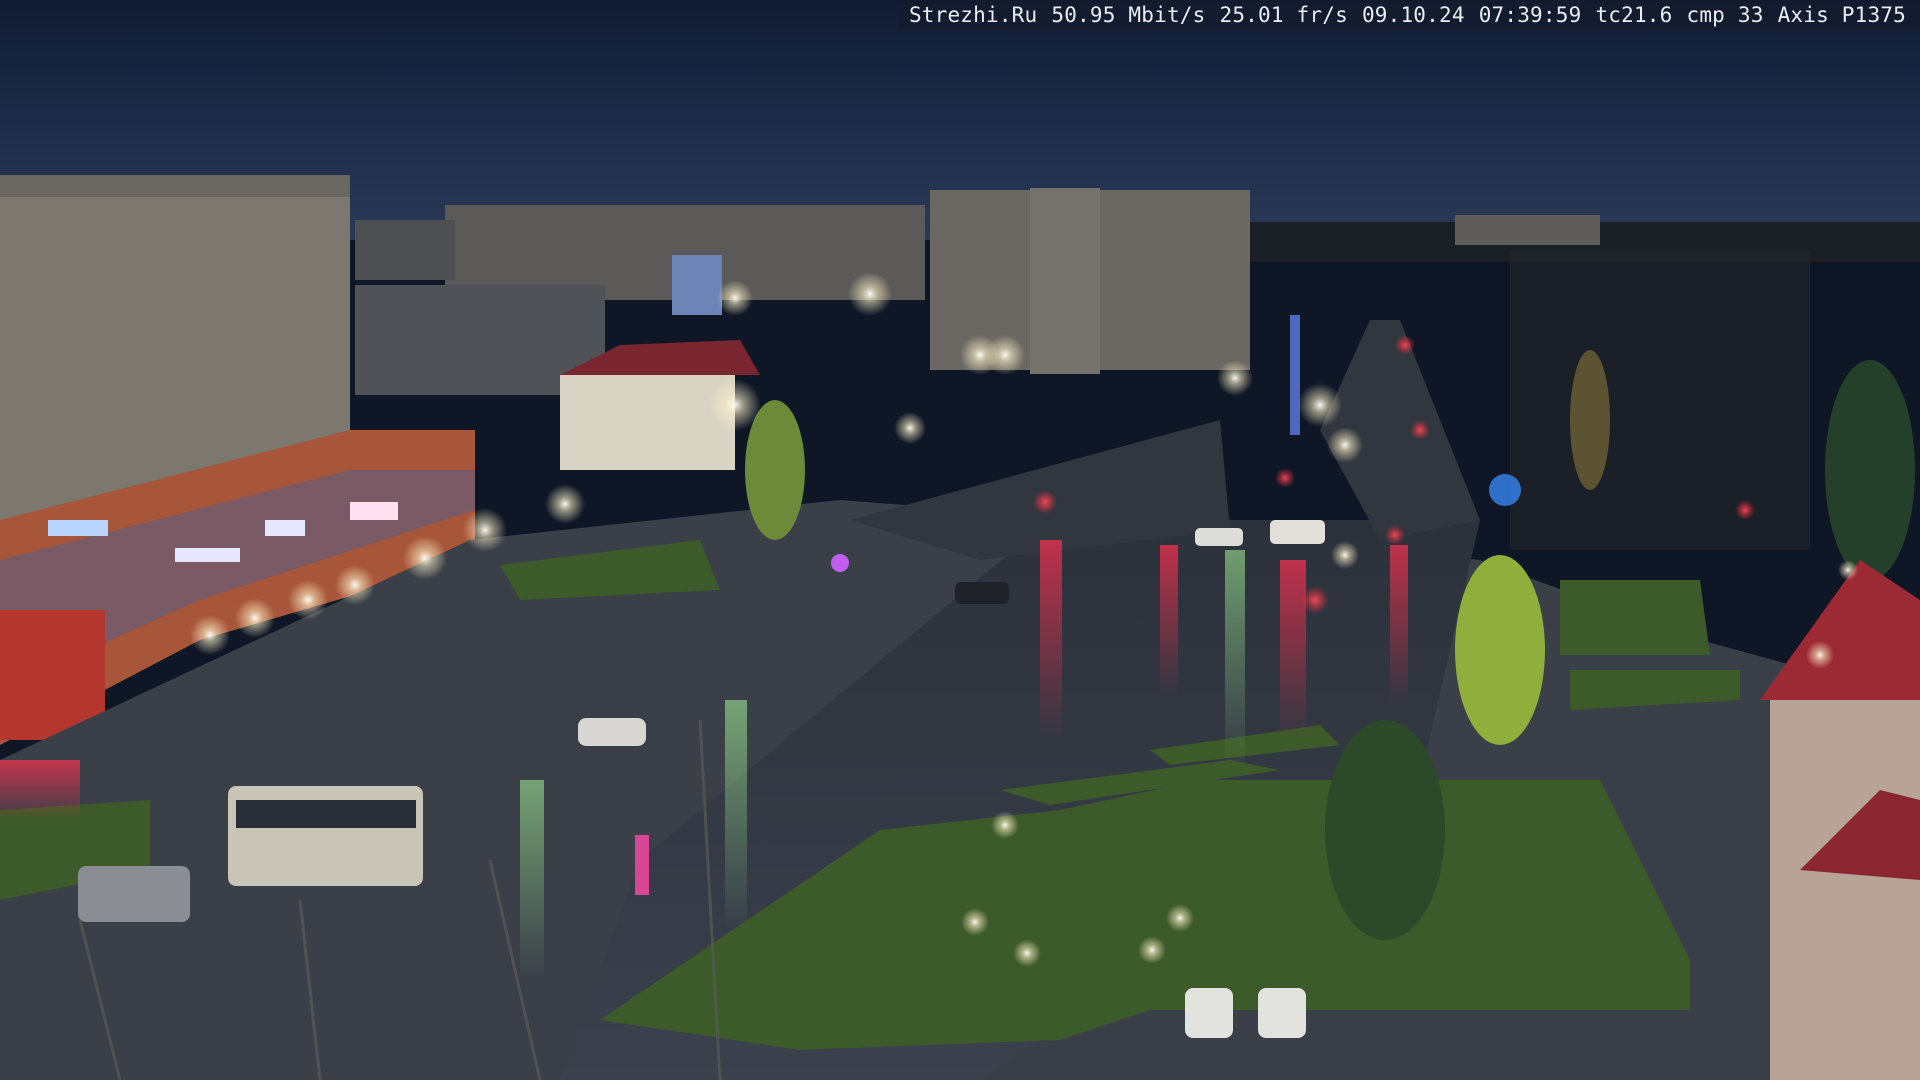 This screenshot has width=1920, height=1080. Describe the element at coordinates (134, 894) in the screenshot. I see `minibus` at that location.